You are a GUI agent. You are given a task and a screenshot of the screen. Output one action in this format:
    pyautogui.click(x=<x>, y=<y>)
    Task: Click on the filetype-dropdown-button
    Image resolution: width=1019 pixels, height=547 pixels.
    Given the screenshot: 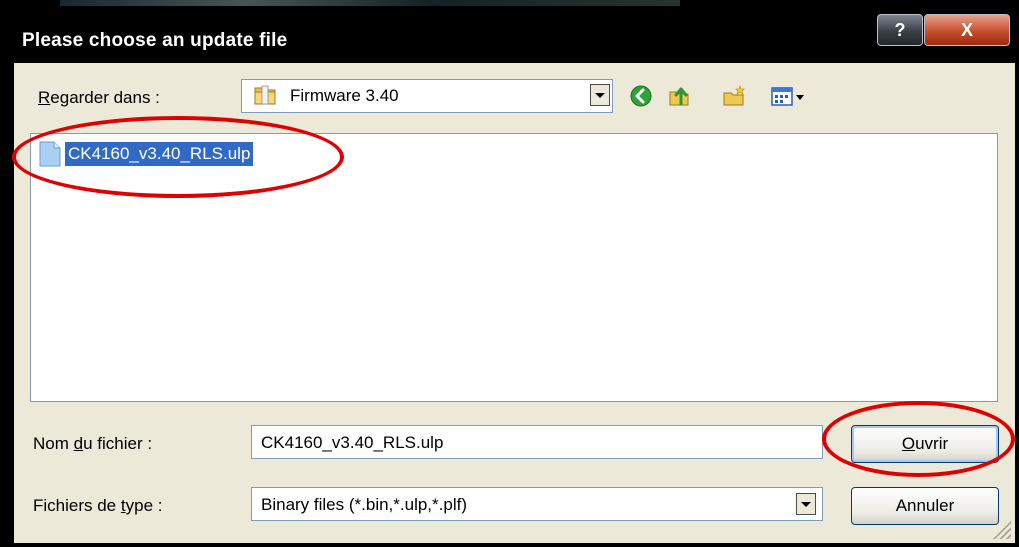 What is the action you would take?
    pyautogui.click(x=806, y=504)
    